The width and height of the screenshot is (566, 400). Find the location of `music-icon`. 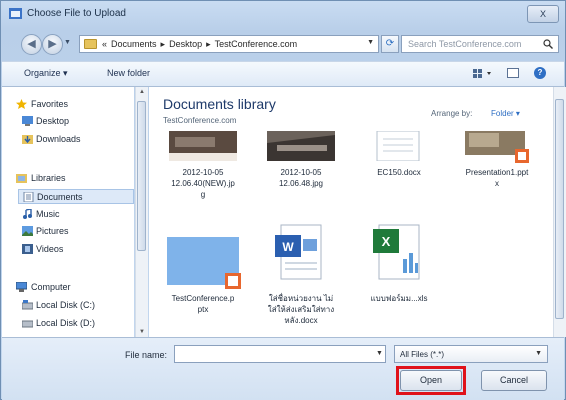

music-icon is located at coordinates (27, 214).